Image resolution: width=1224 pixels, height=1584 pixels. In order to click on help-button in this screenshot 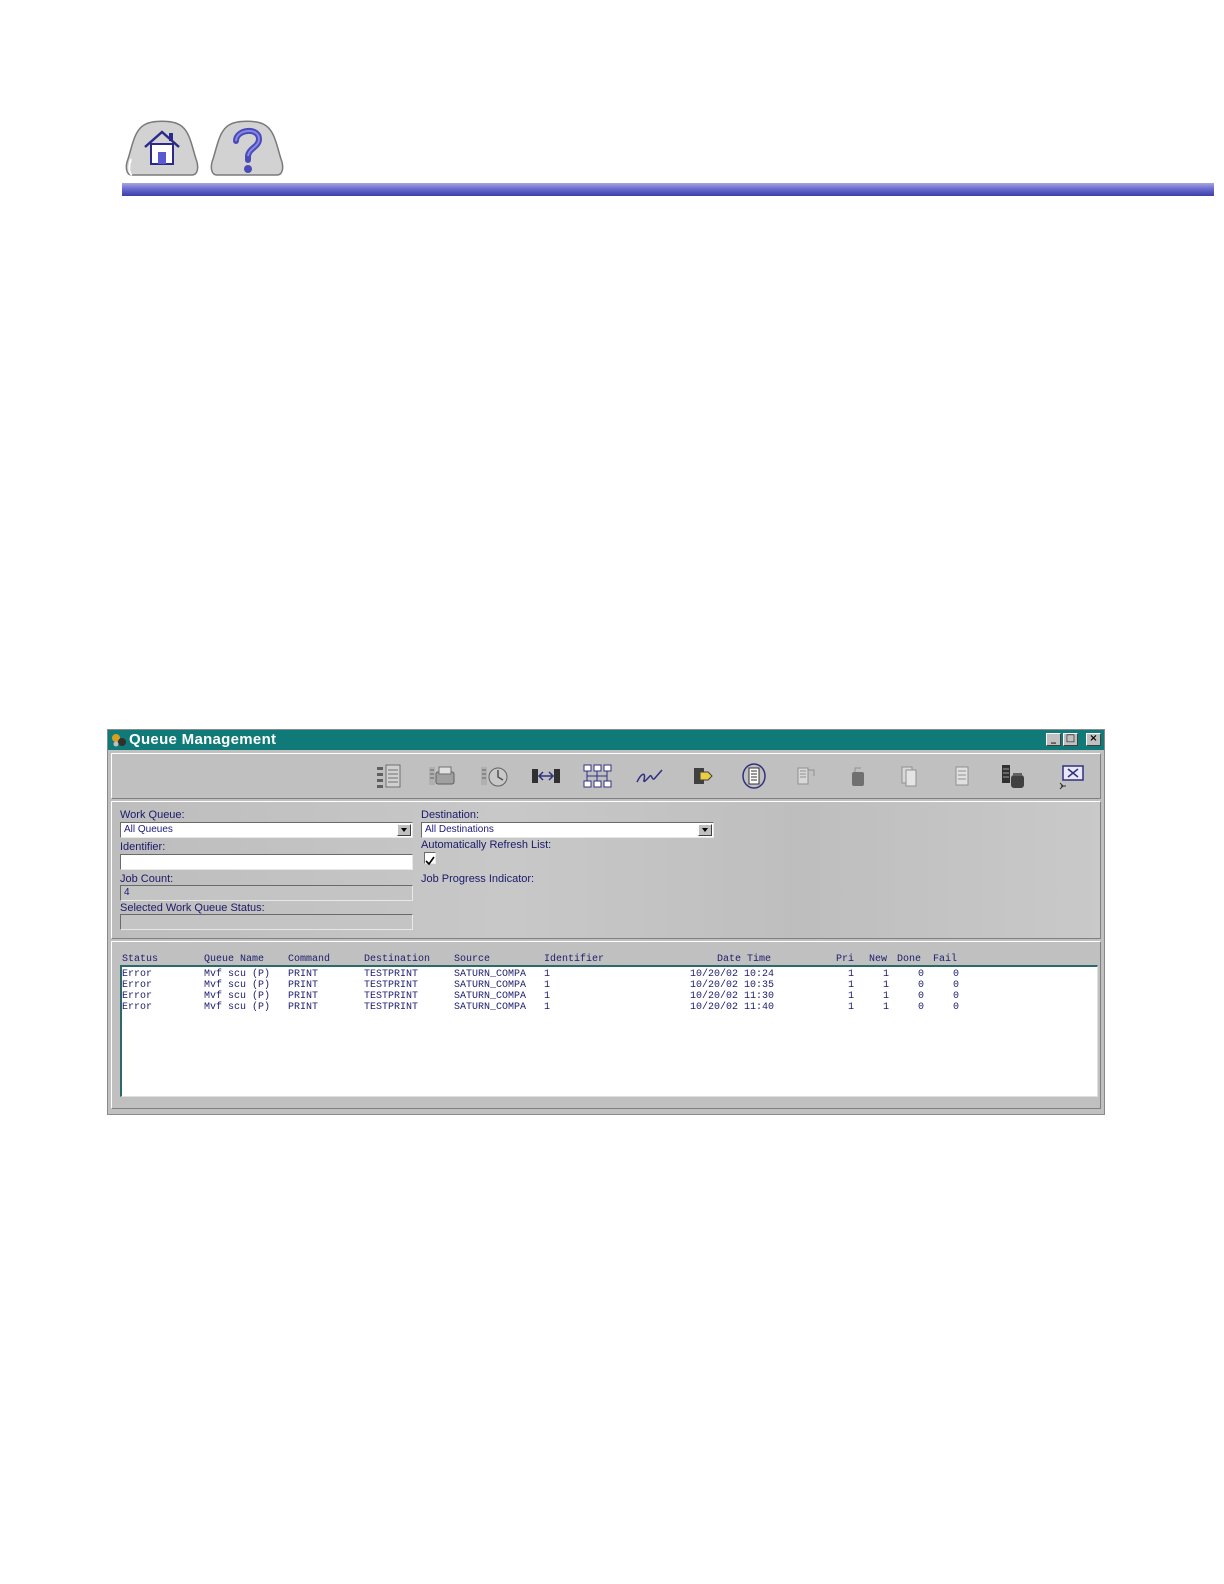, I will do `click(247, 149)`.